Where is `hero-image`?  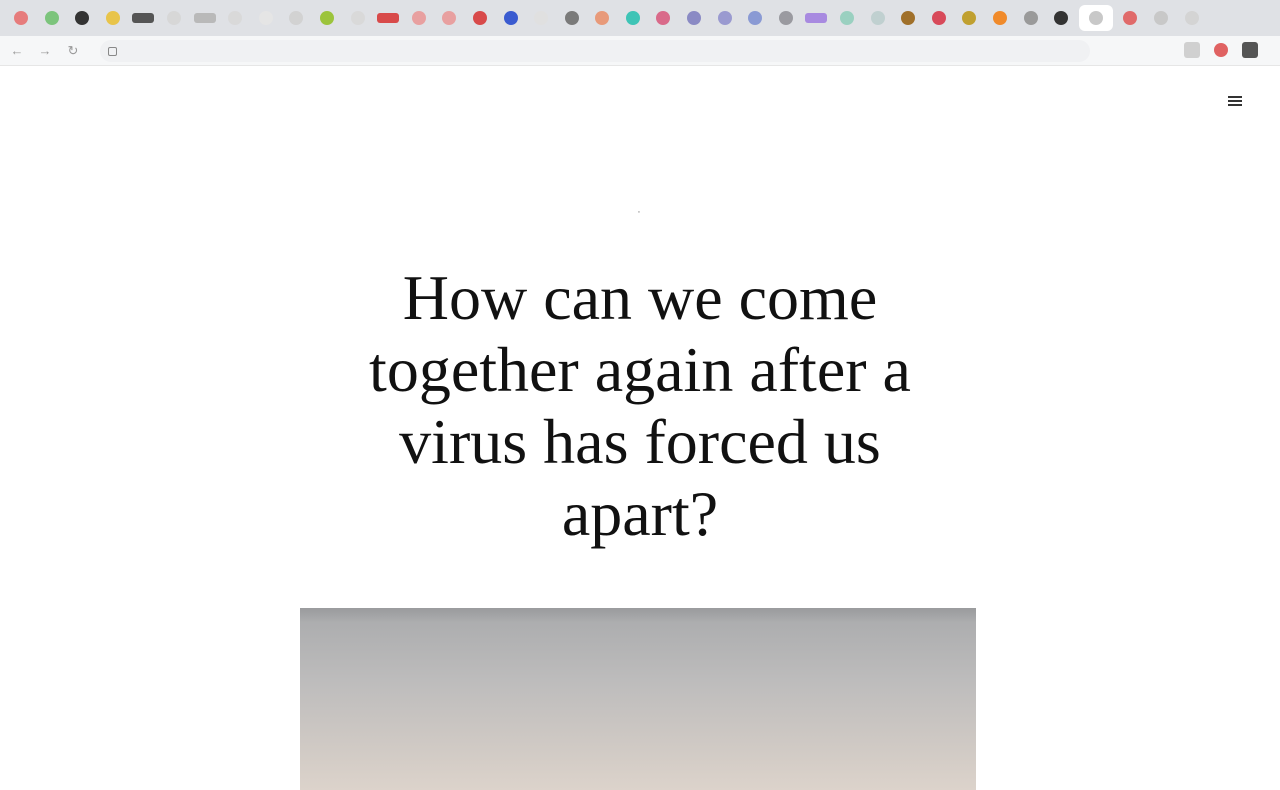 hero-image is located at coordinates (638, 699).